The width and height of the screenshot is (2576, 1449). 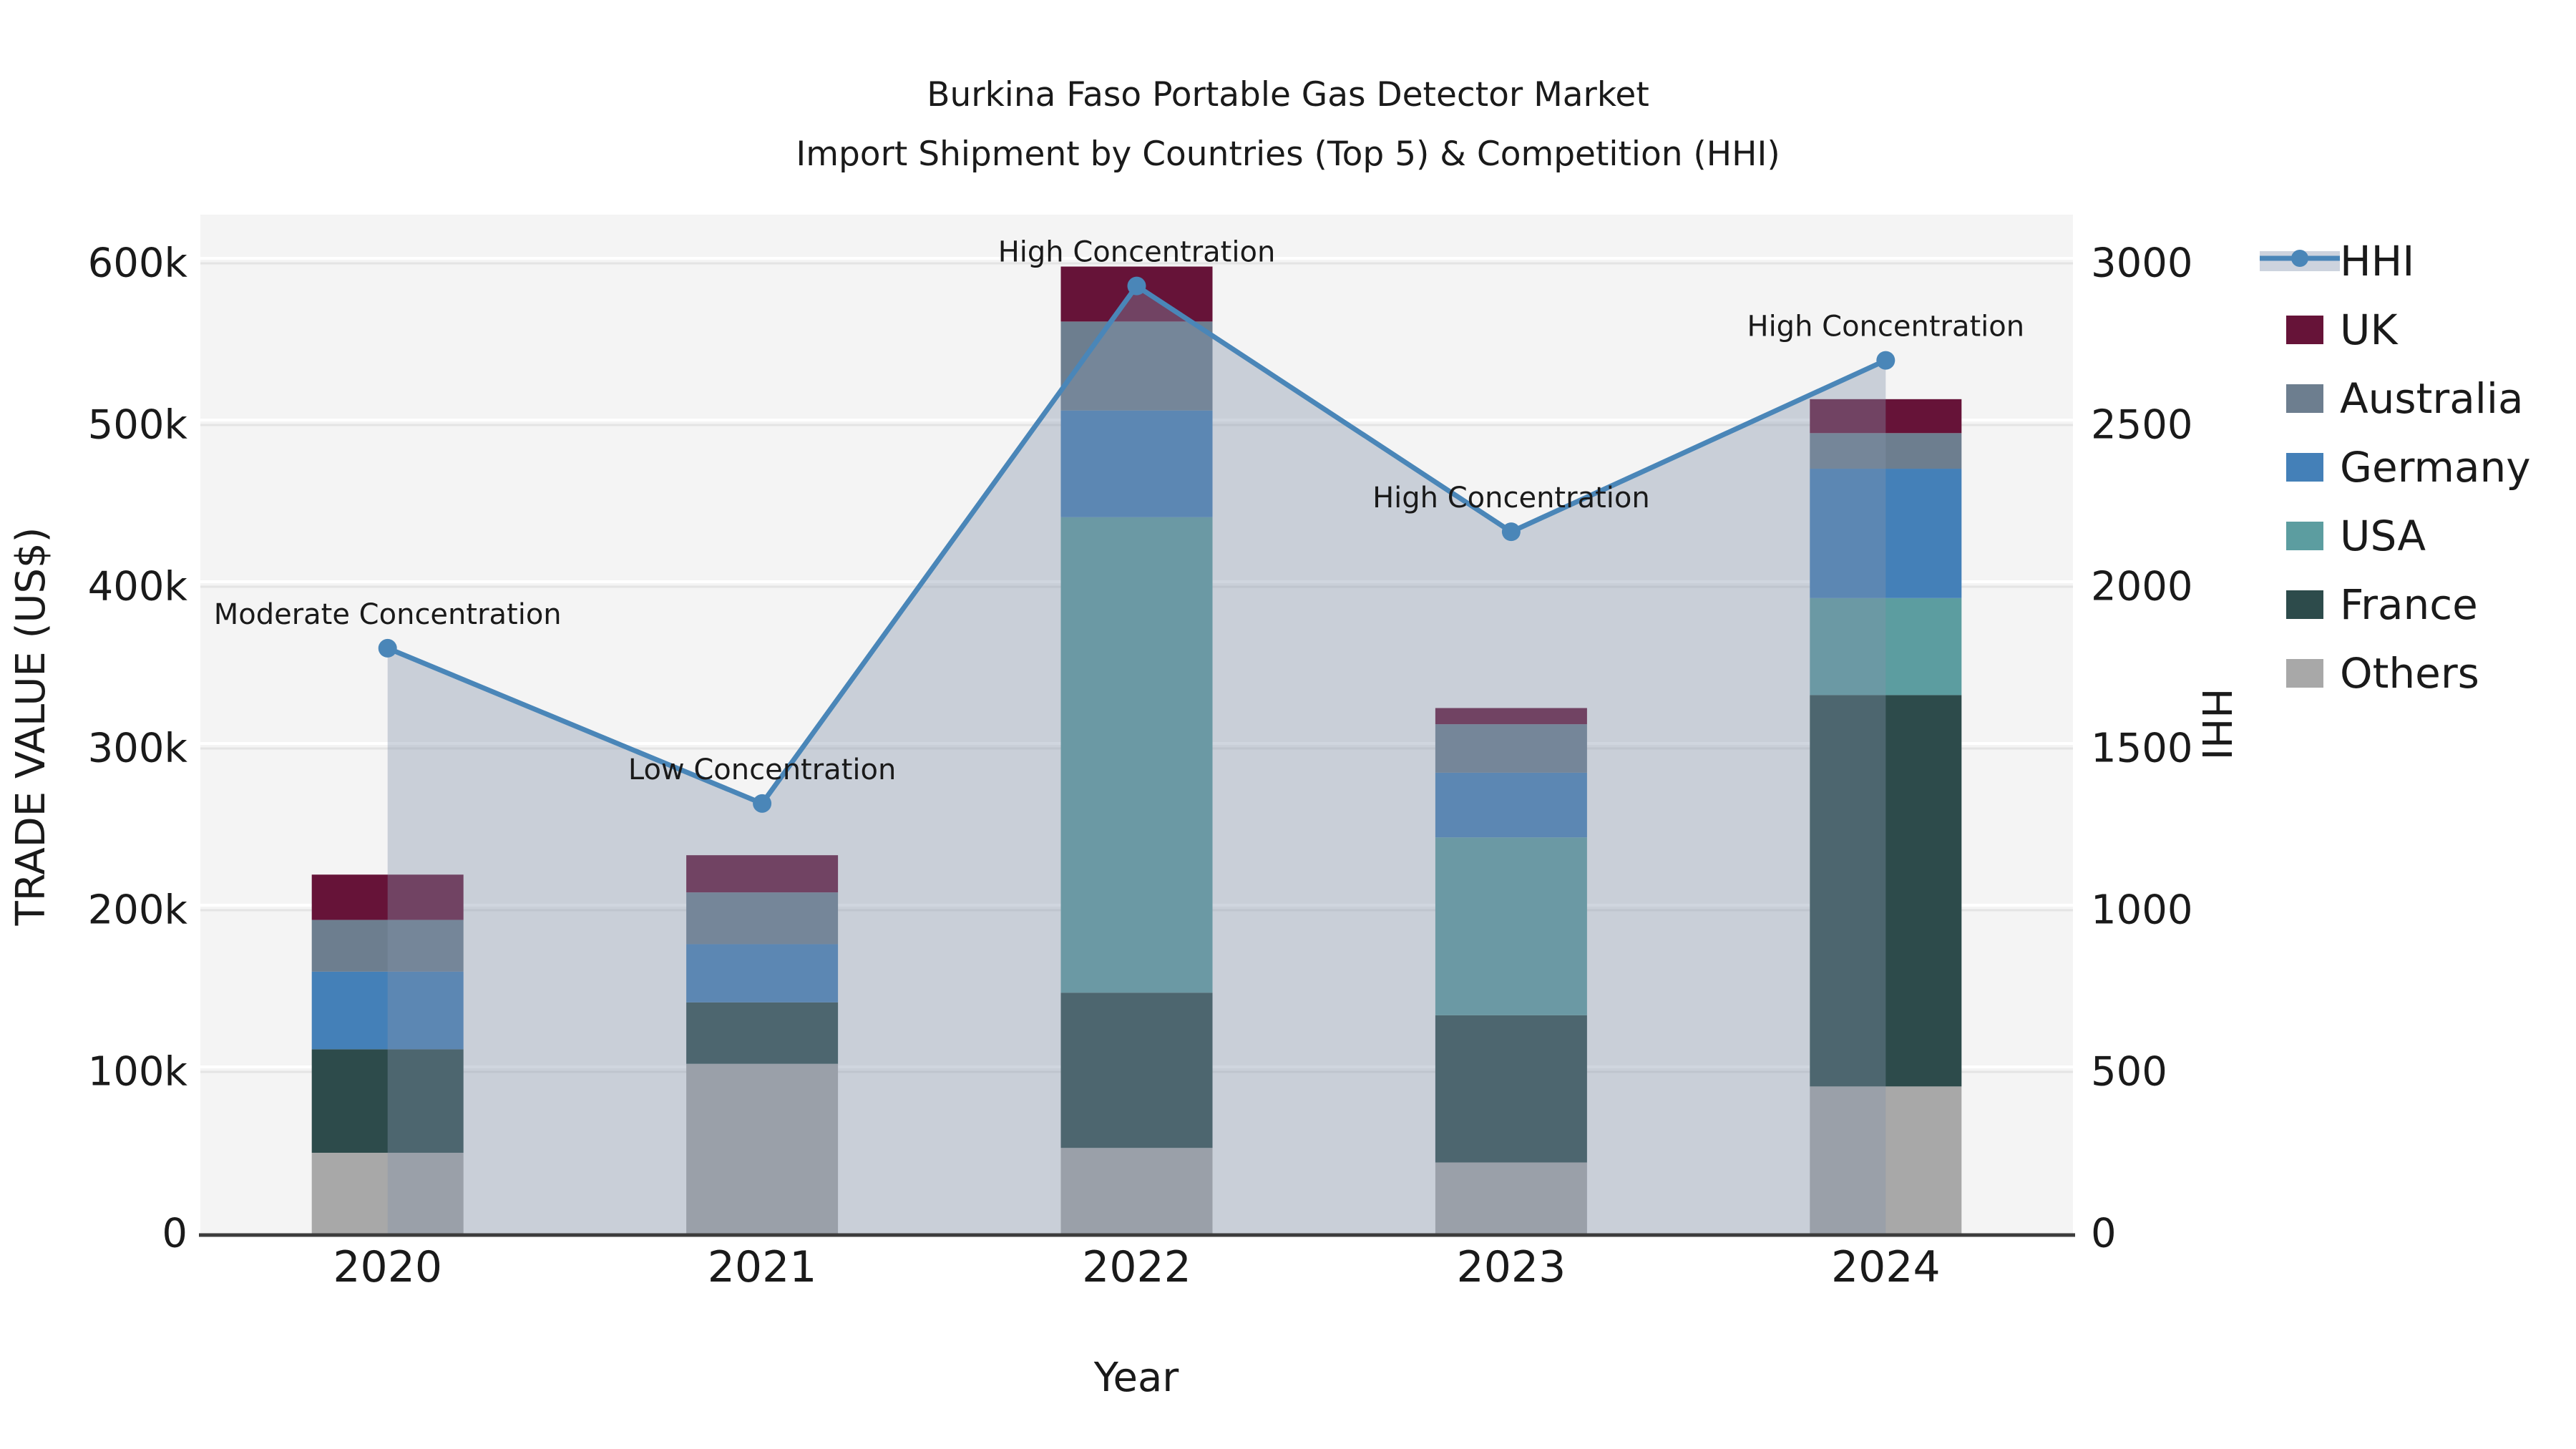 I want to click on y-right-tick-500: 500, so click(x=2129, y=1072).